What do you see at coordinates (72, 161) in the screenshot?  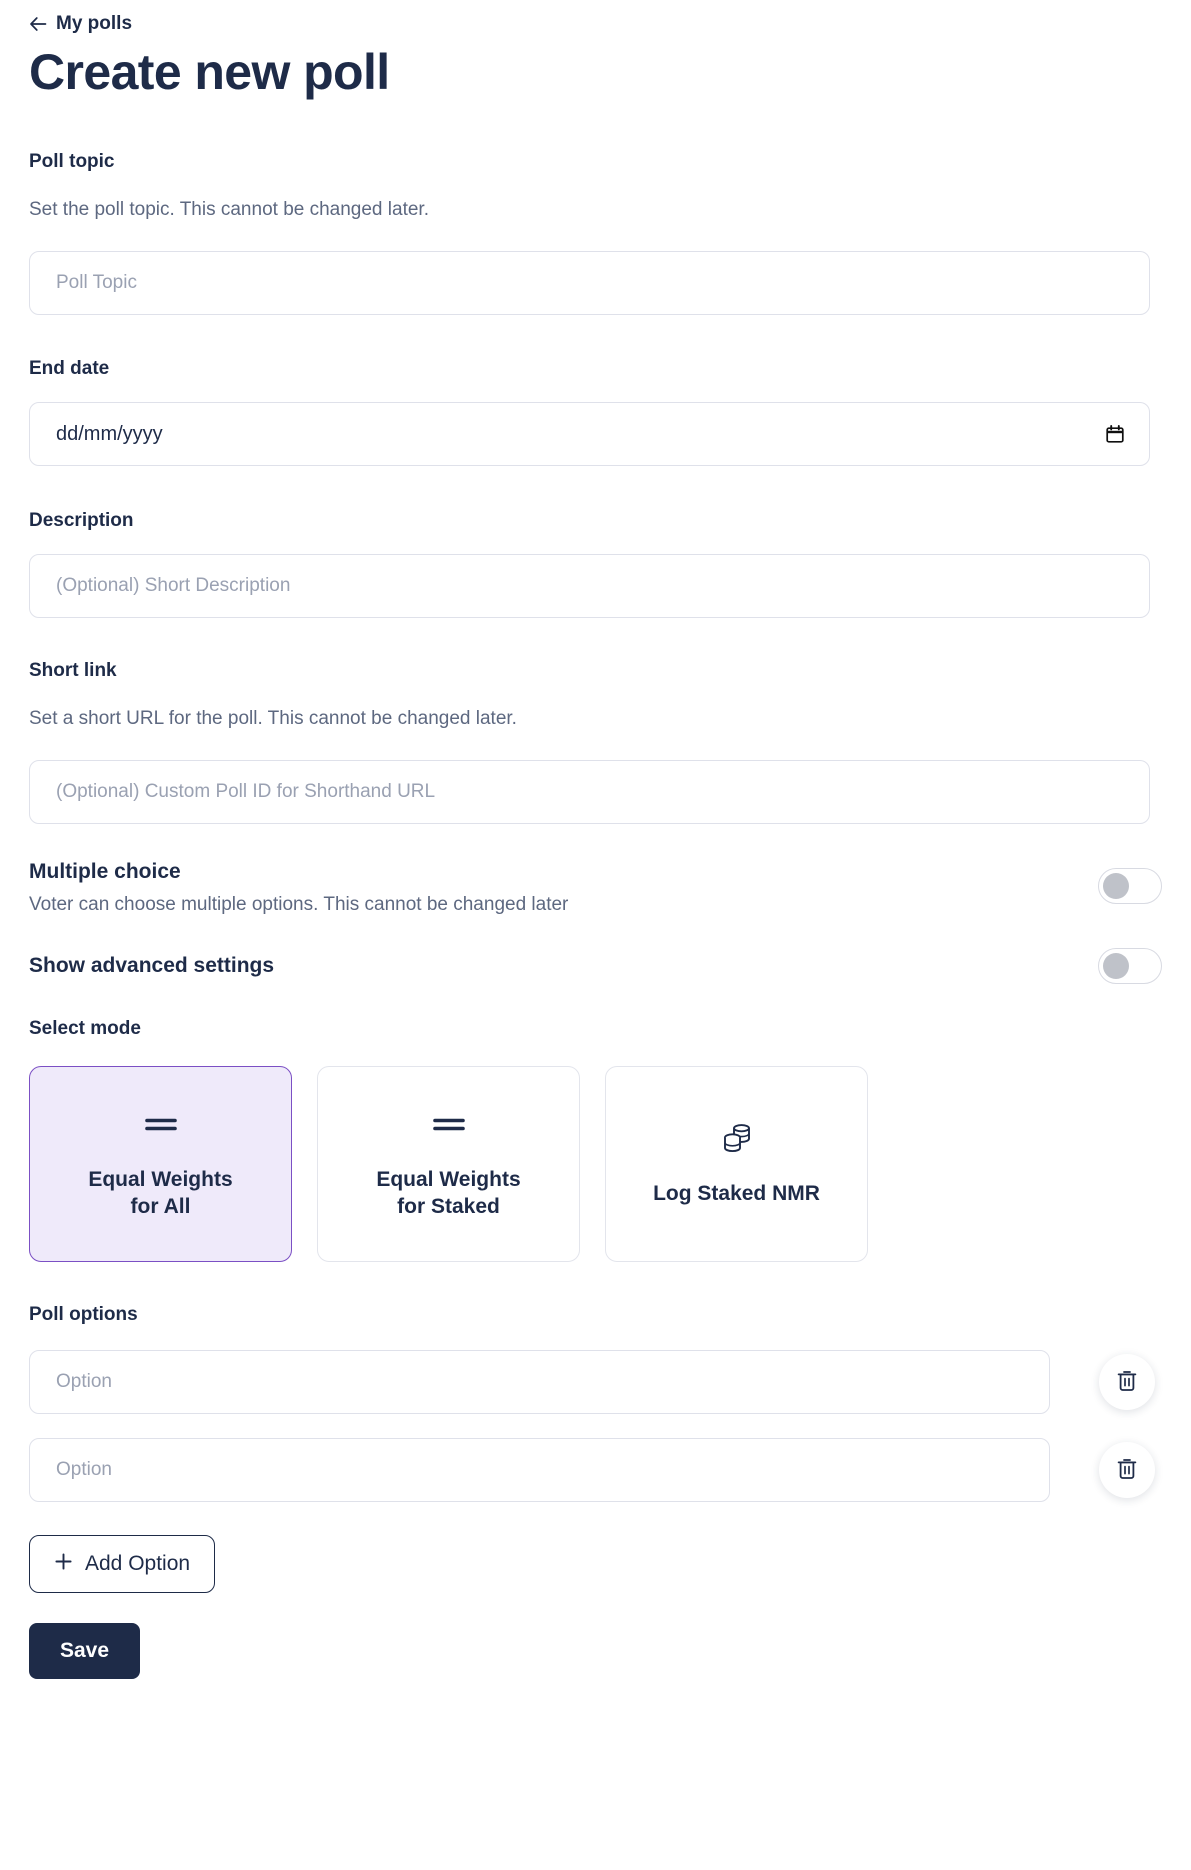 I see `poll-topic-label: Poll topic` at bounding box center [72, 161].